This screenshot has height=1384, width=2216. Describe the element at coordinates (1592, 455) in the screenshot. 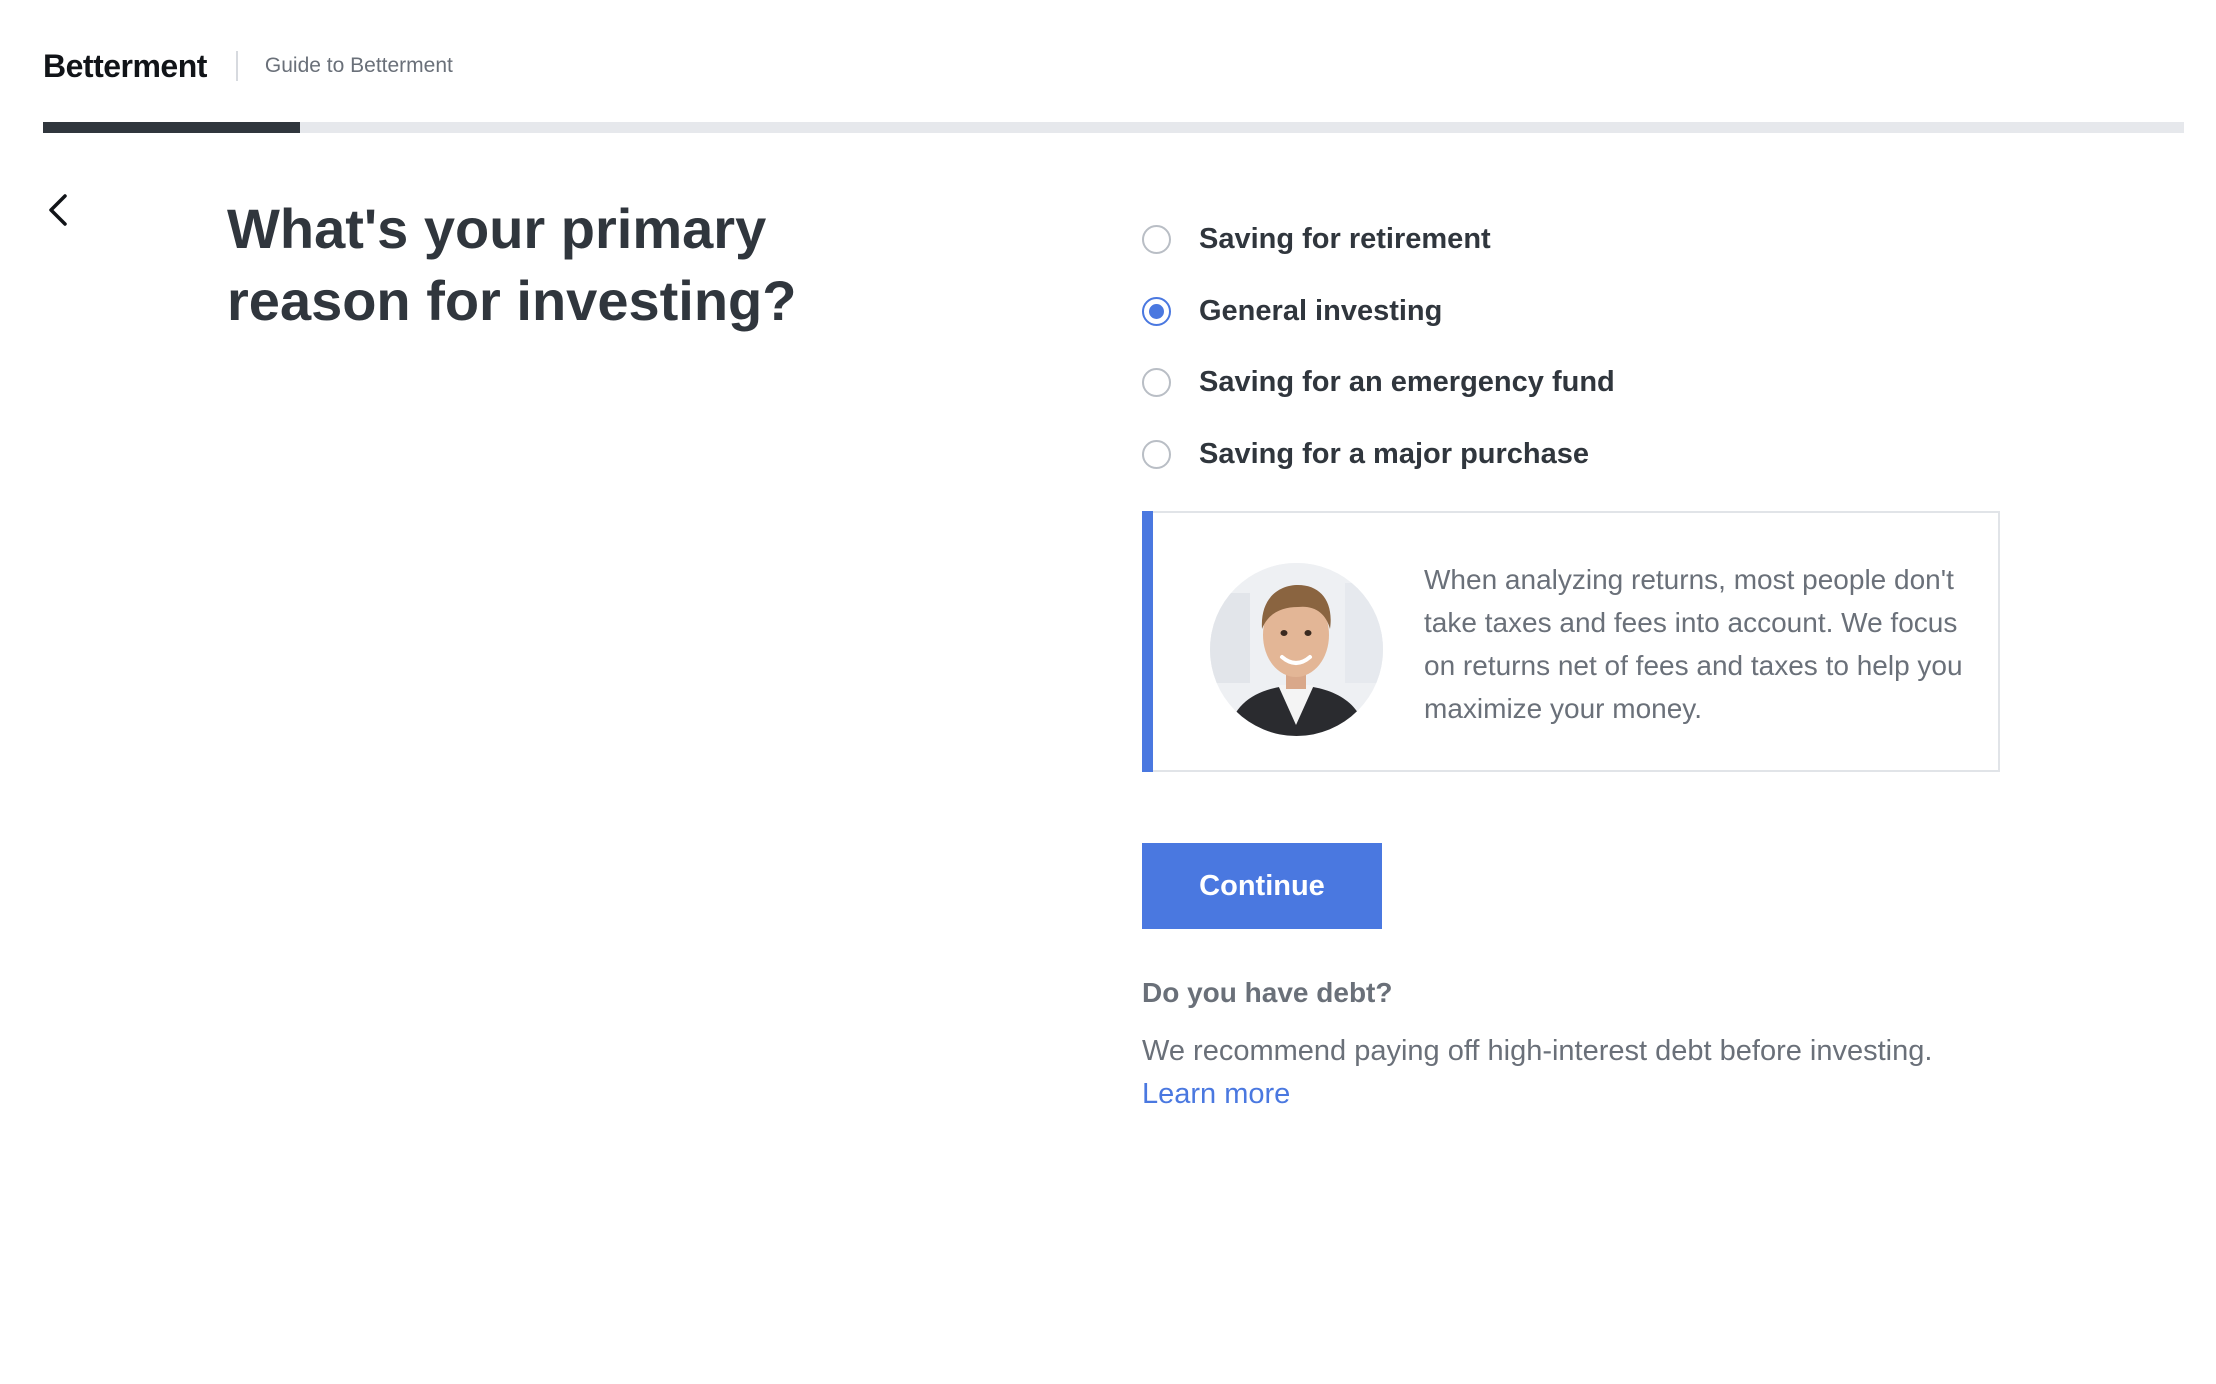

I see `option-major-purchase: Saving for a major purchase` at that location.